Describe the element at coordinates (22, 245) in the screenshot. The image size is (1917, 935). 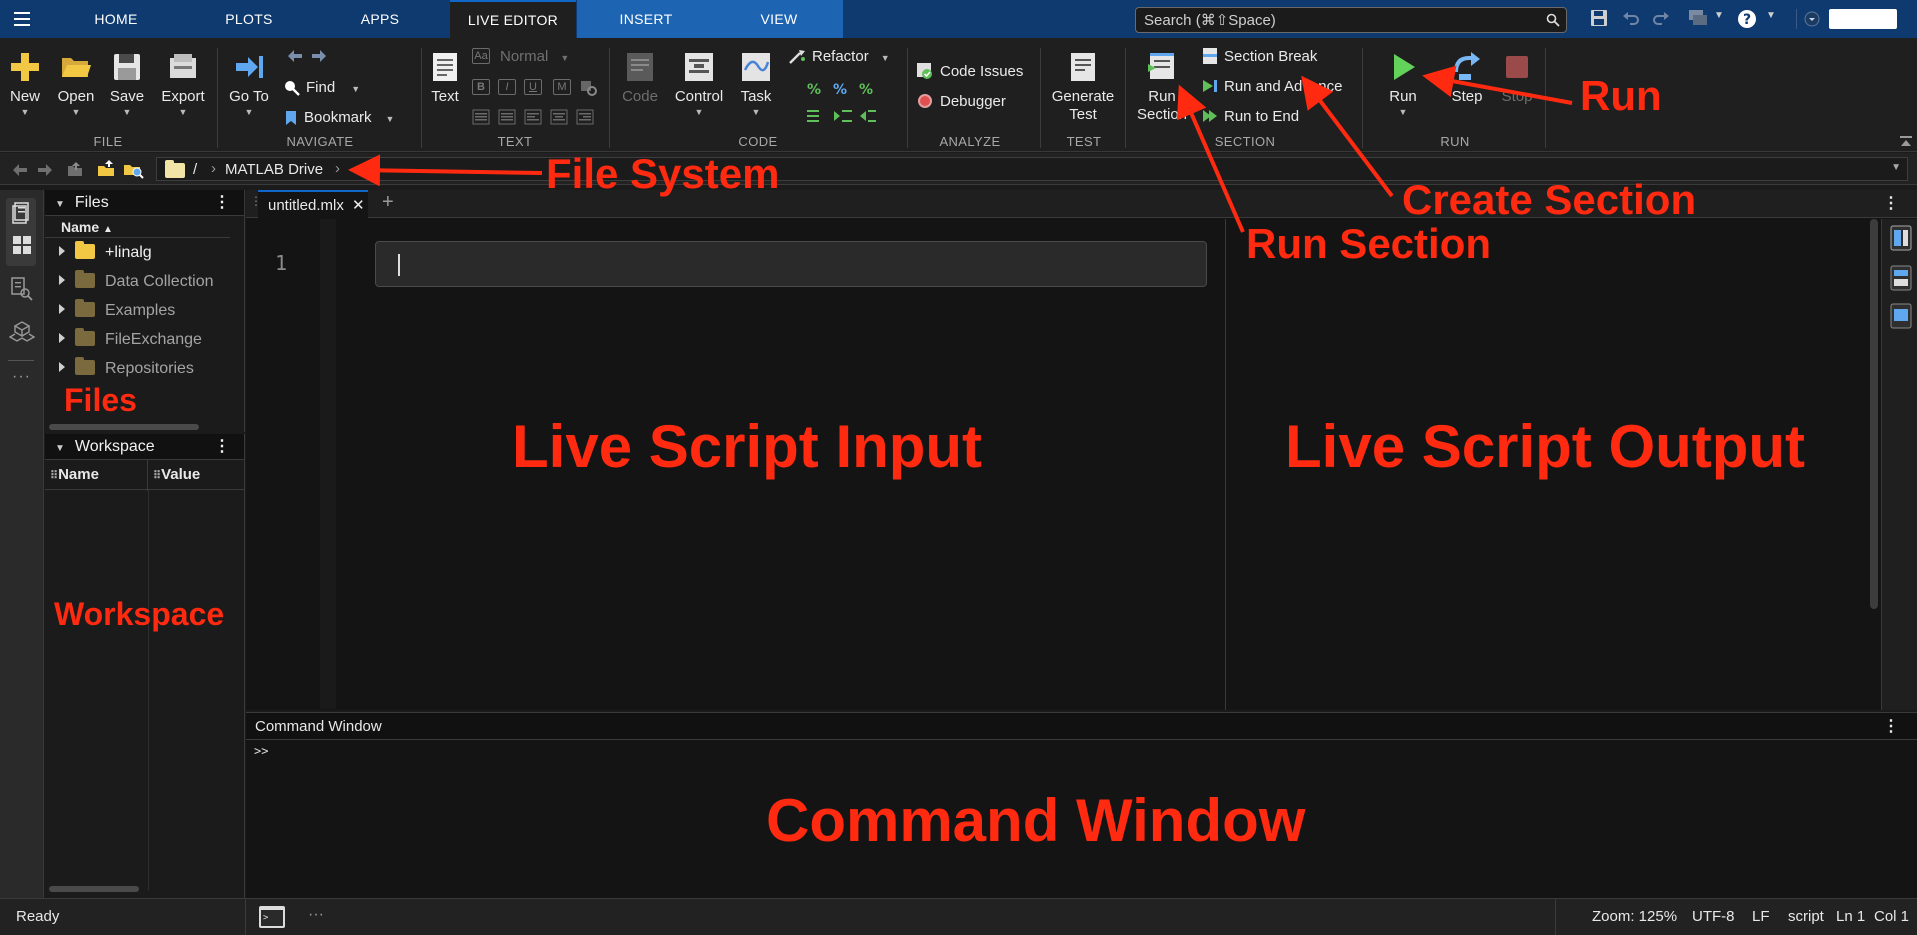
I see `workspace-panel-icon` at that location.